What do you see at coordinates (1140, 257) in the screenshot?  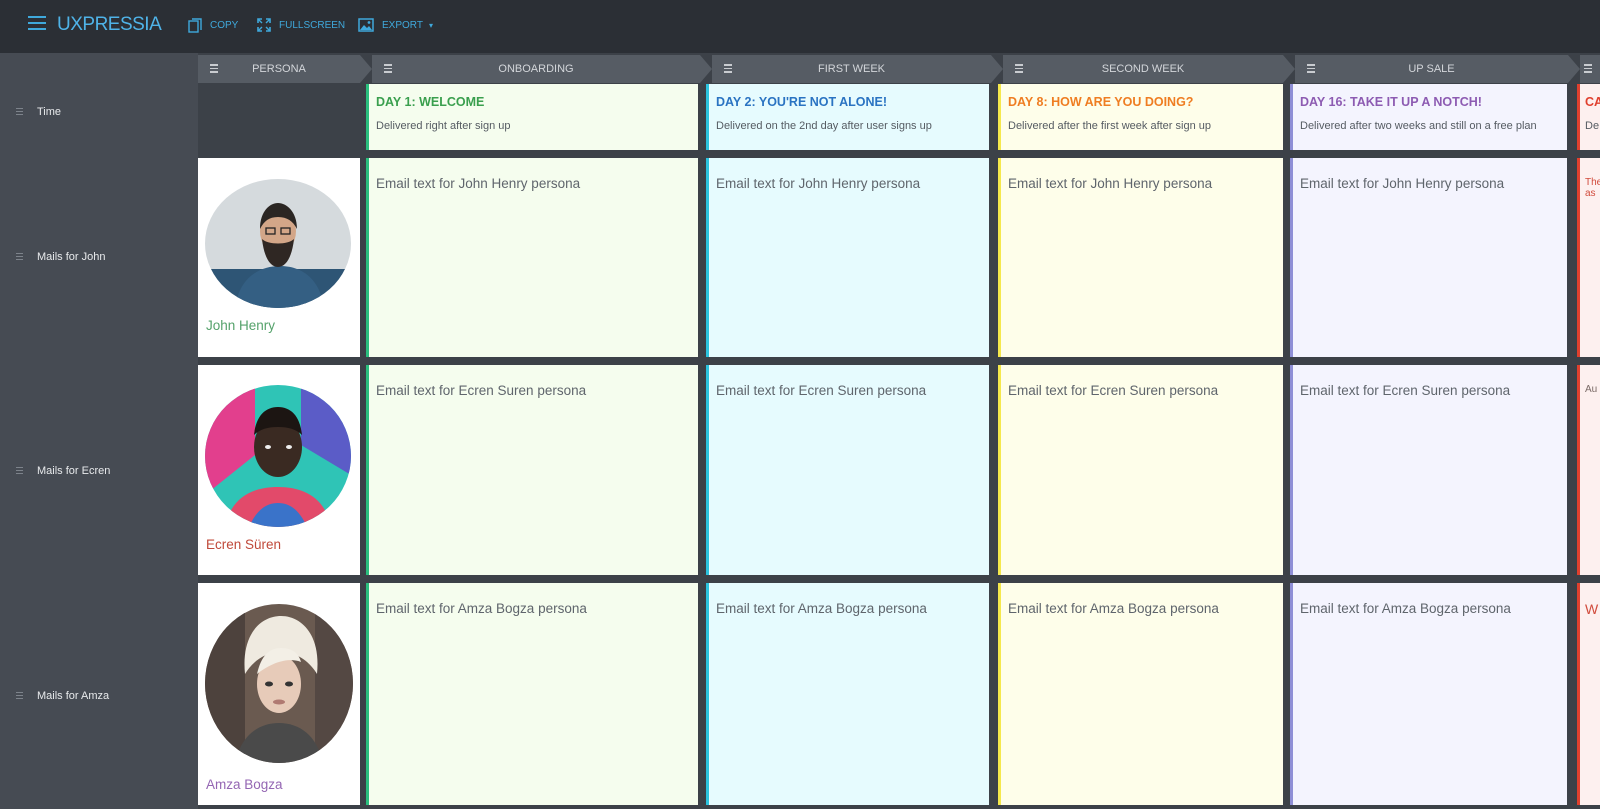 I see `mail-cell-john-second-week: Email text for John Henry persona` at bounding box center [1140, 257].